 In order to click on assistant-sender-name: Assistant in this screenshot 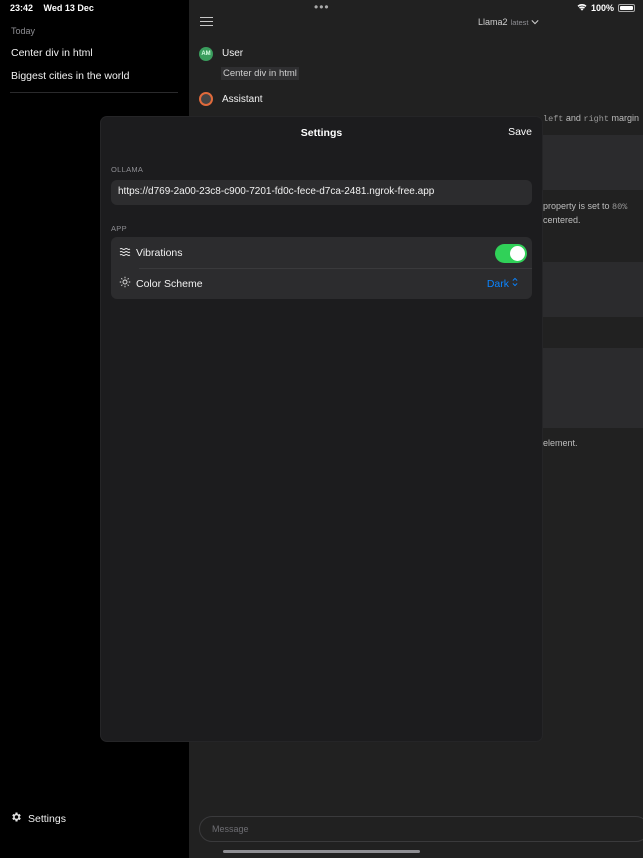, I will do `click(242, 99)`.